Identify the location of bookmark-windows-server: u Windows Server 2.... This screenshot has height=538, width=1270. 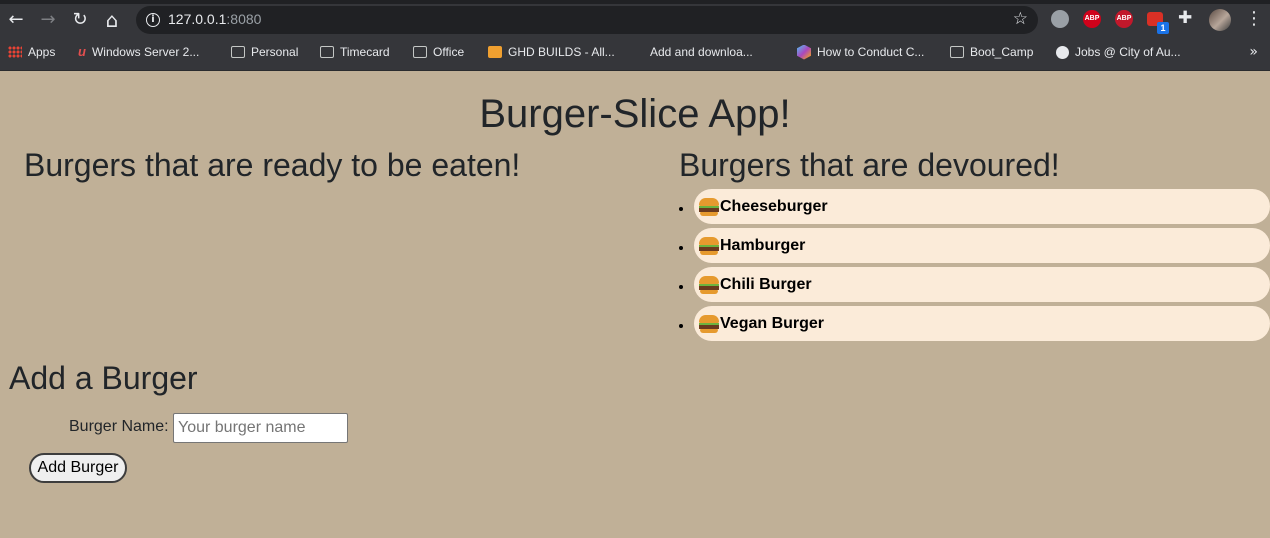
(138, 52).